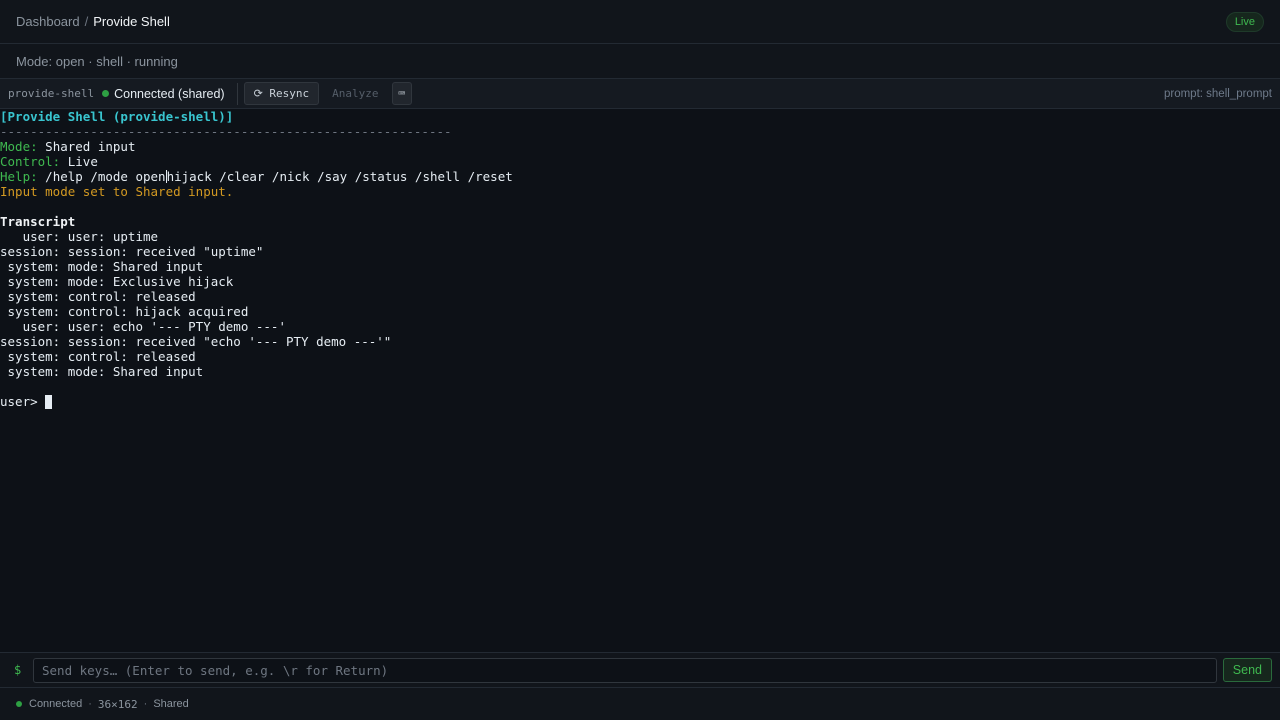 Image resolution: width=1280 pixels, height=720 pixels. Describe the element at coordinates (79, 161) in the screenshot. I see `control-value: Live` at that location.